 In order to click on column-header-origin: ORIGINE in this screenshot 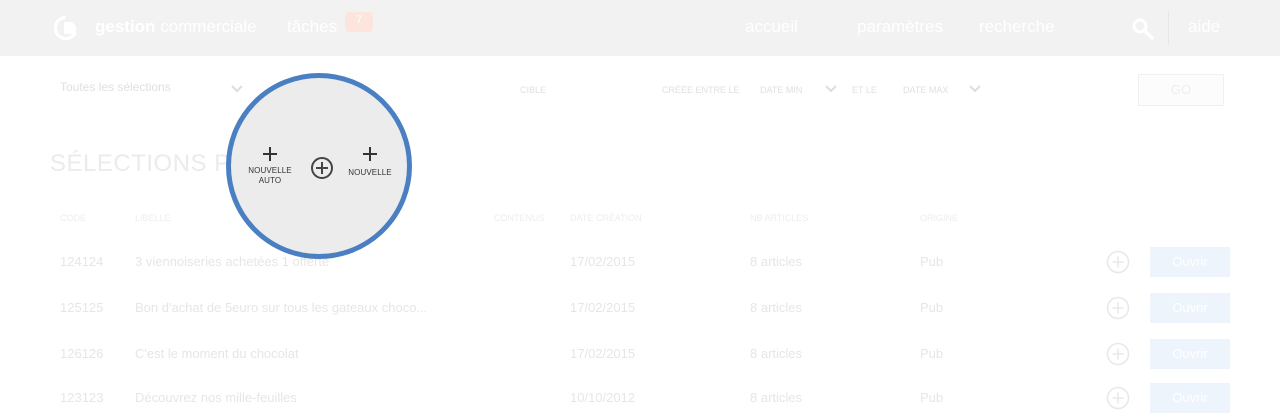, I will do `click(939, 218)`.